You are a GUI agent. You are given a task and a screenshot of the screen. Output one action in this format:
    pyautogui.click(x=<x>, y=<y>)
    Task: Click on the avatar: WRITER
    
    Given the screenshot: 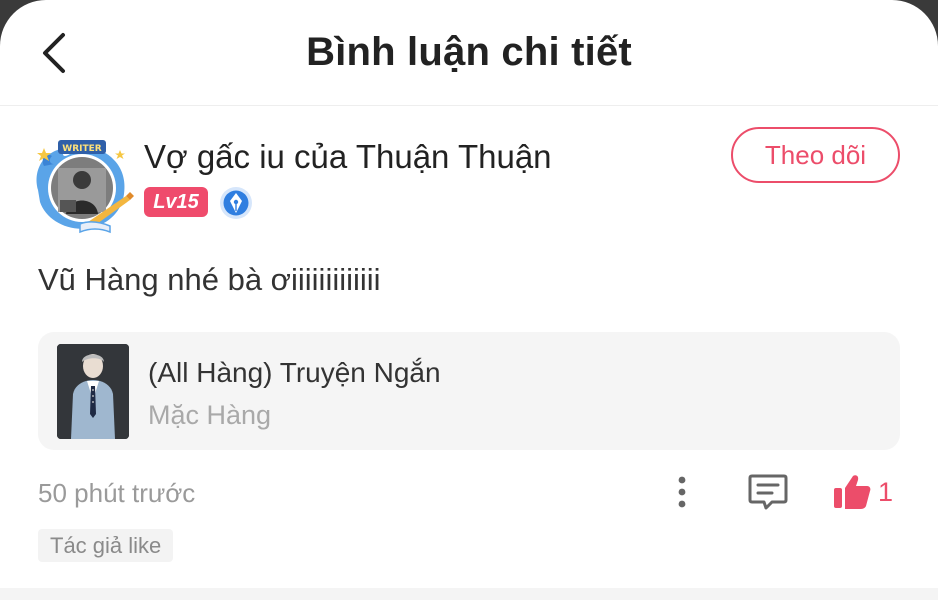 What is the action you would take?
    pyautogui.click(x=82, y=186)
    